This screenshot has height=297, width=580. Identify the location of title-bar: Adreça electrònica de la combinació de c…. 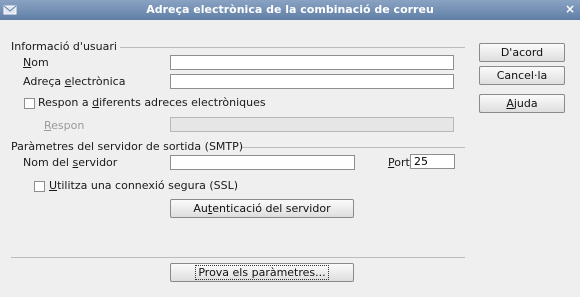
(290, 10).